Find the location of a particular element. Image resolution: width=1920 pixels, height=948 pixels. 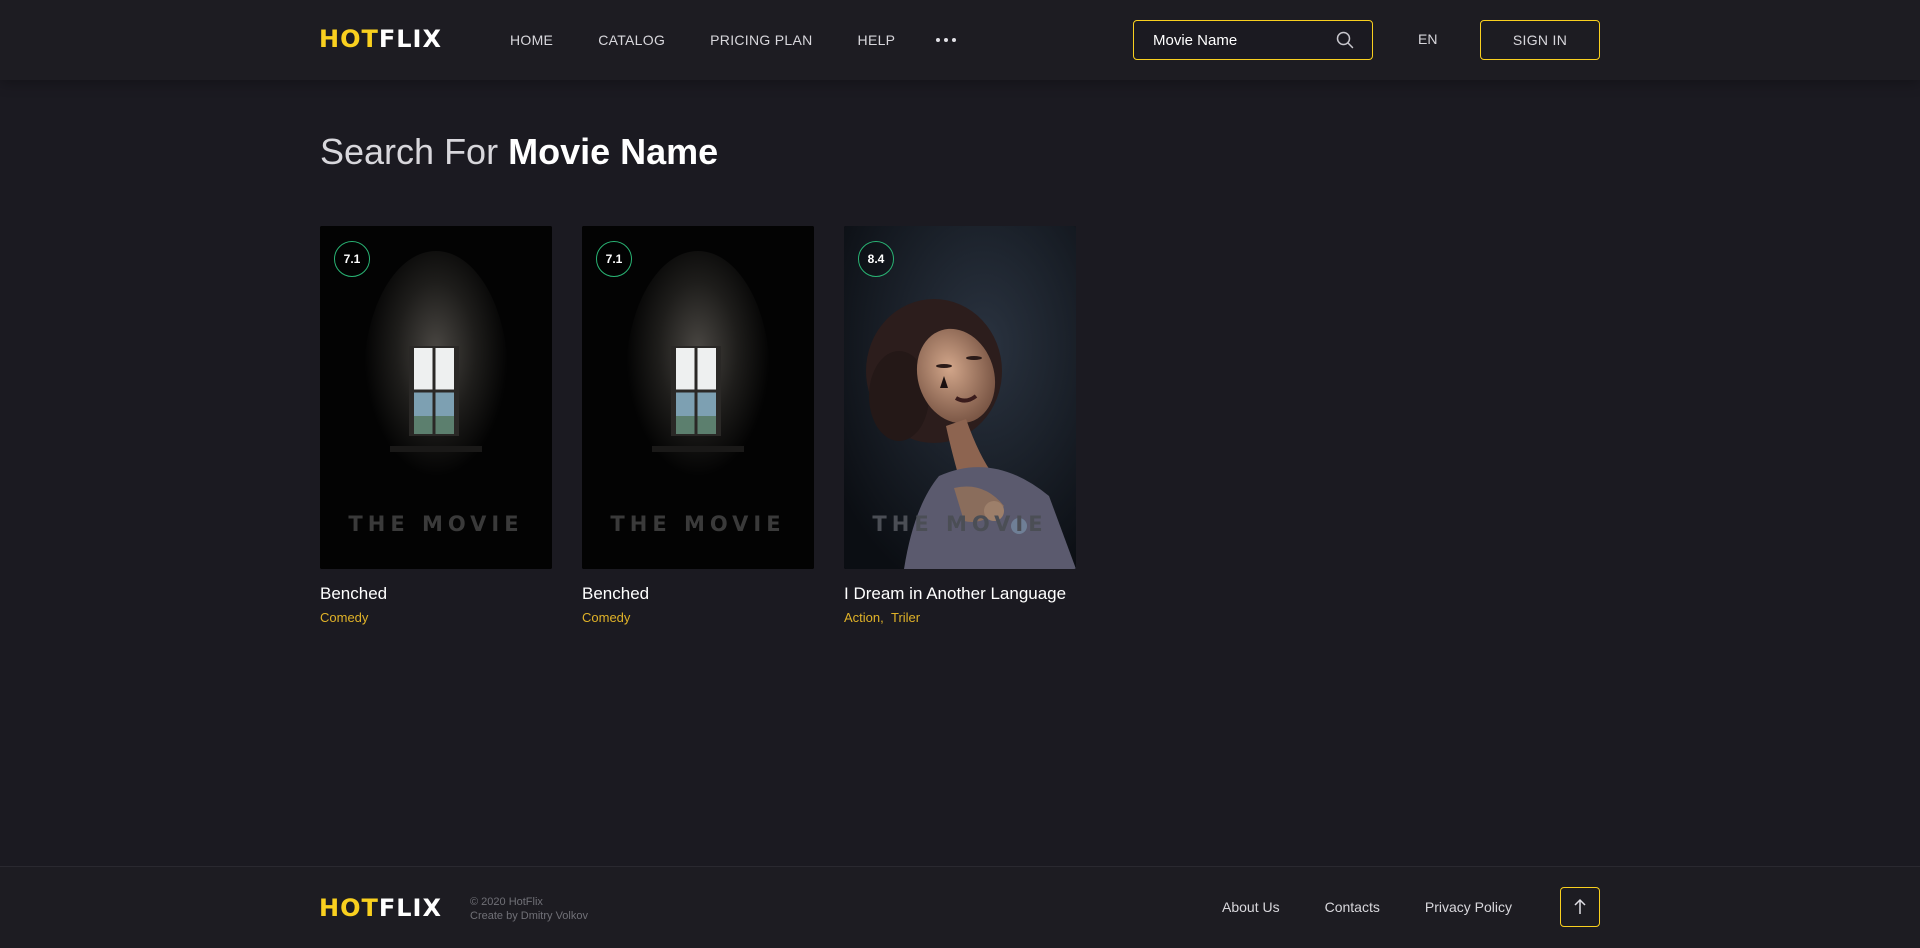

nav-pricing-plan: PRICING PLAN is located at coordinates (761, 40).